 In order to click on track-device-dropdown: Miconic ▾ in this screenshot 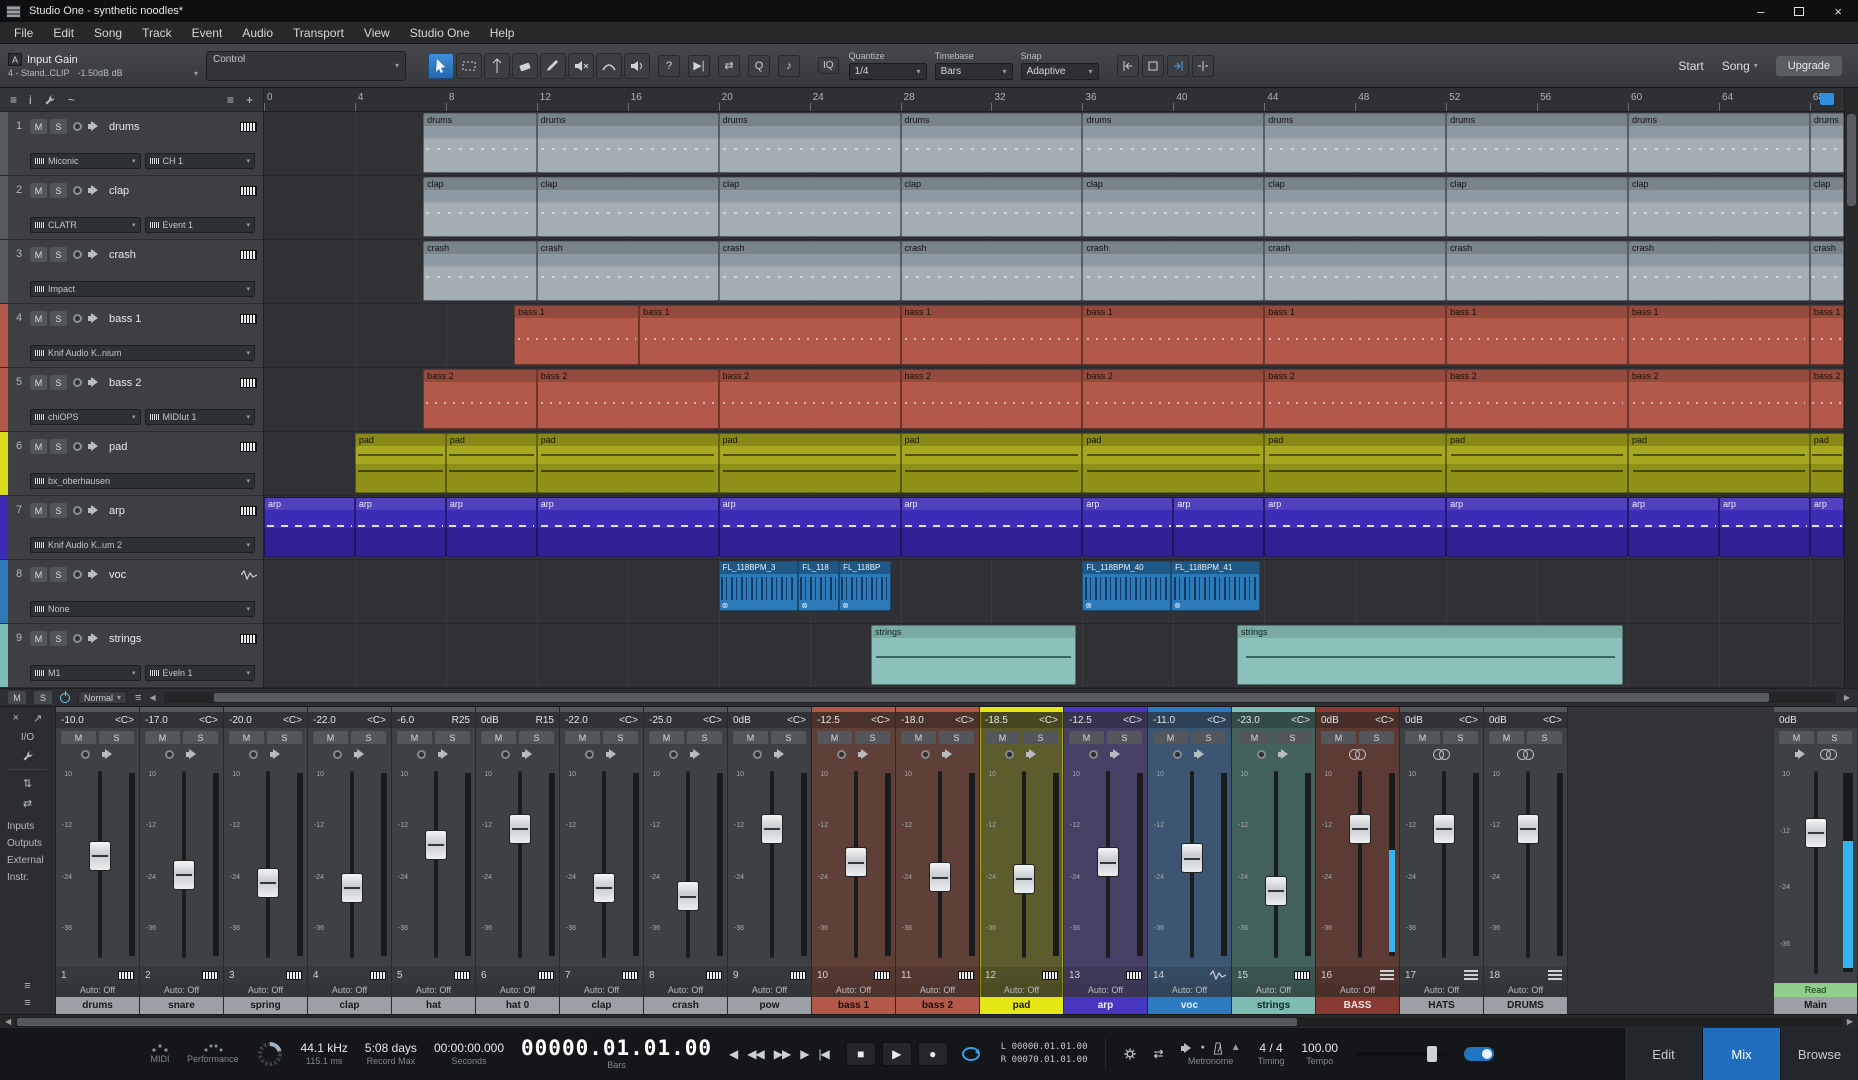, I will do `click(85, 161)`.